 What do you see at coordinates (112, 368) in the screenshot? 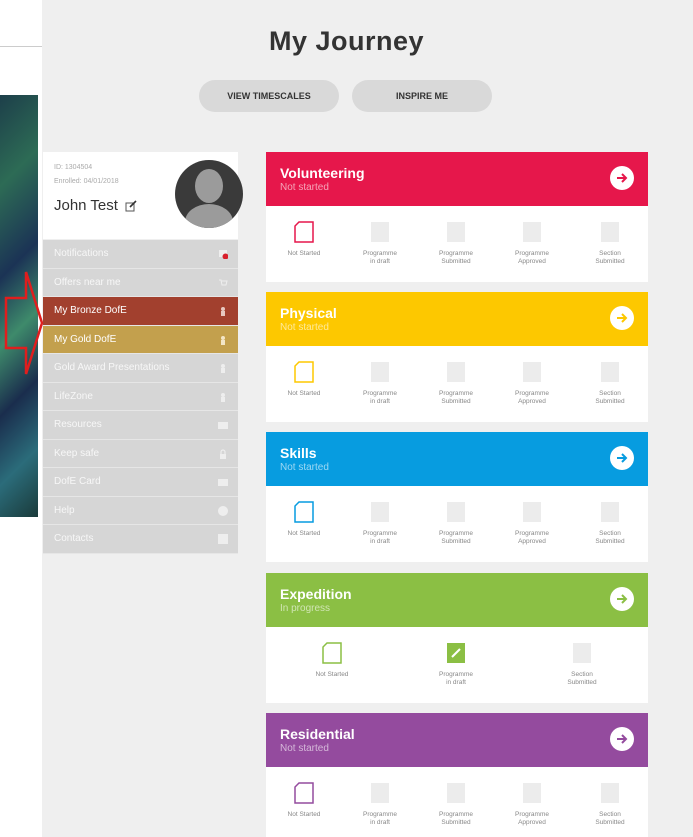
I see `sidebar-item-label: Gold Award Presentations` at bounding box center [112, 368].